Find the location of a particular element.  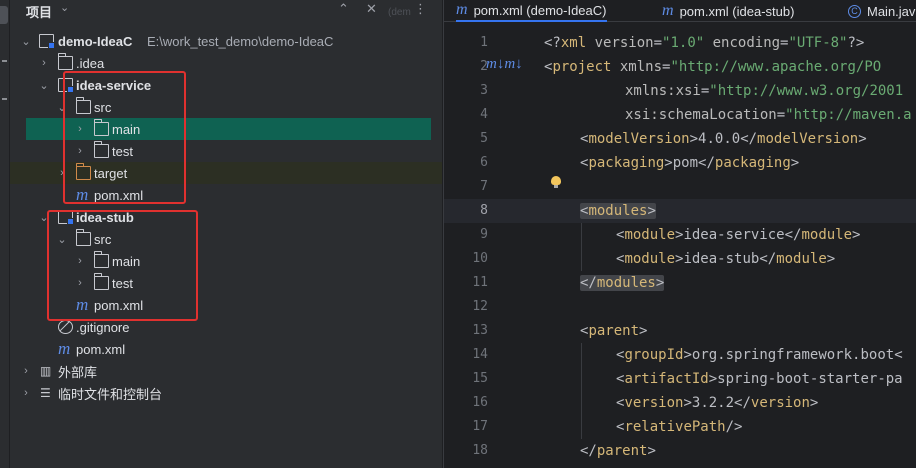

maven-gutter-icon: m↓m↓ is located at coordinates (504, 64).